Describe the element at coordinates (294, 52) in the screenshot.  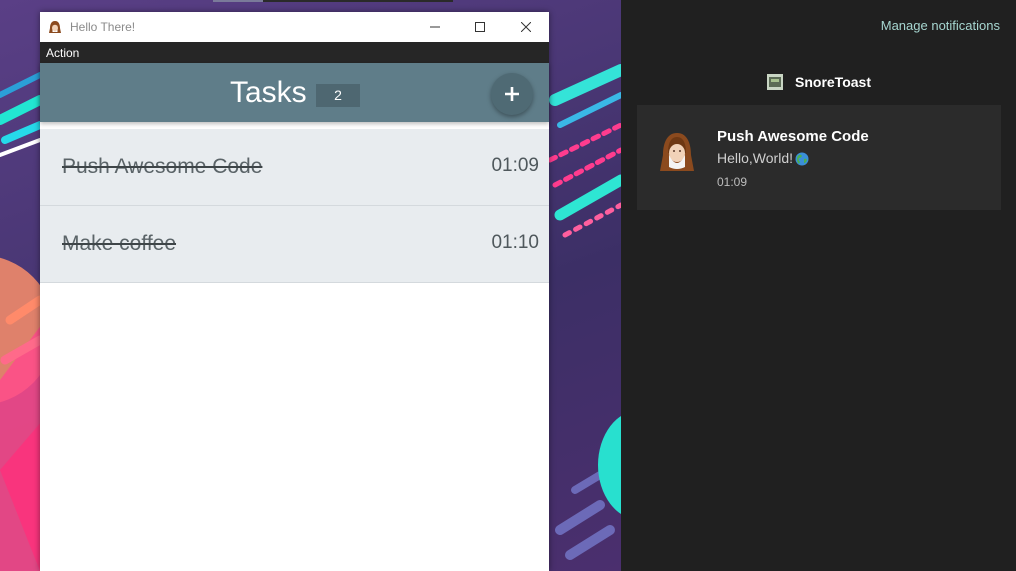
I see `menu-bar: Action` at that location.